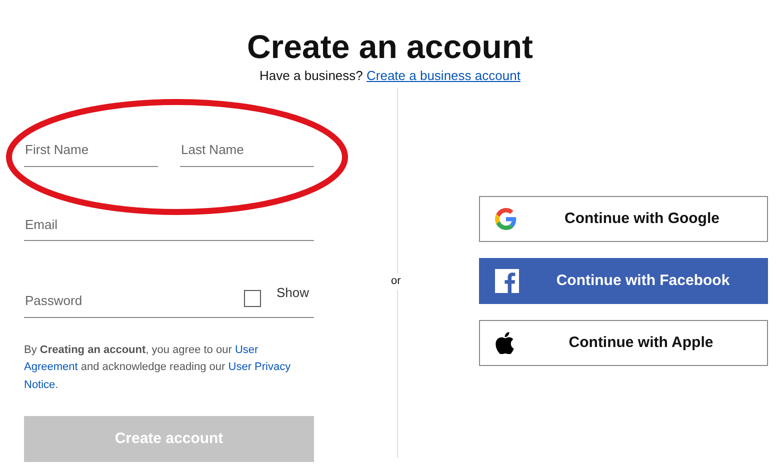 The height and width of the screenshot is (469, 780). I want to click on apple-icon, so click(505, 343).